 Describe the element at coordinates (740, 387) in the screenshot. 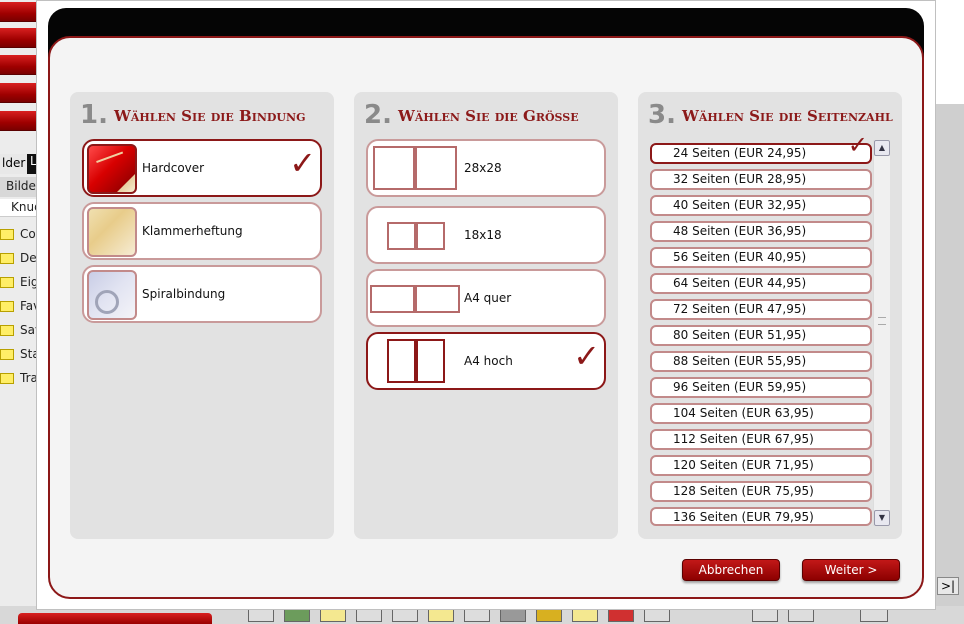

I see `page-option-label: 96 Seiten (EUR 59,95)` at that location.